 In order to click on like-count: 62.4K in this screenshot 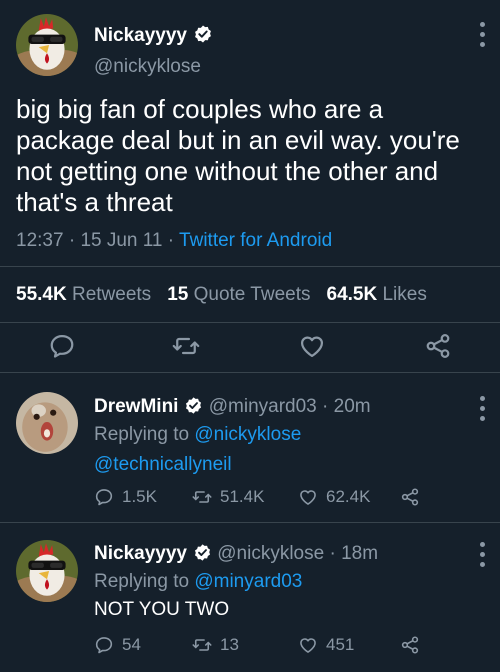, I will do `click(348, 496)`.